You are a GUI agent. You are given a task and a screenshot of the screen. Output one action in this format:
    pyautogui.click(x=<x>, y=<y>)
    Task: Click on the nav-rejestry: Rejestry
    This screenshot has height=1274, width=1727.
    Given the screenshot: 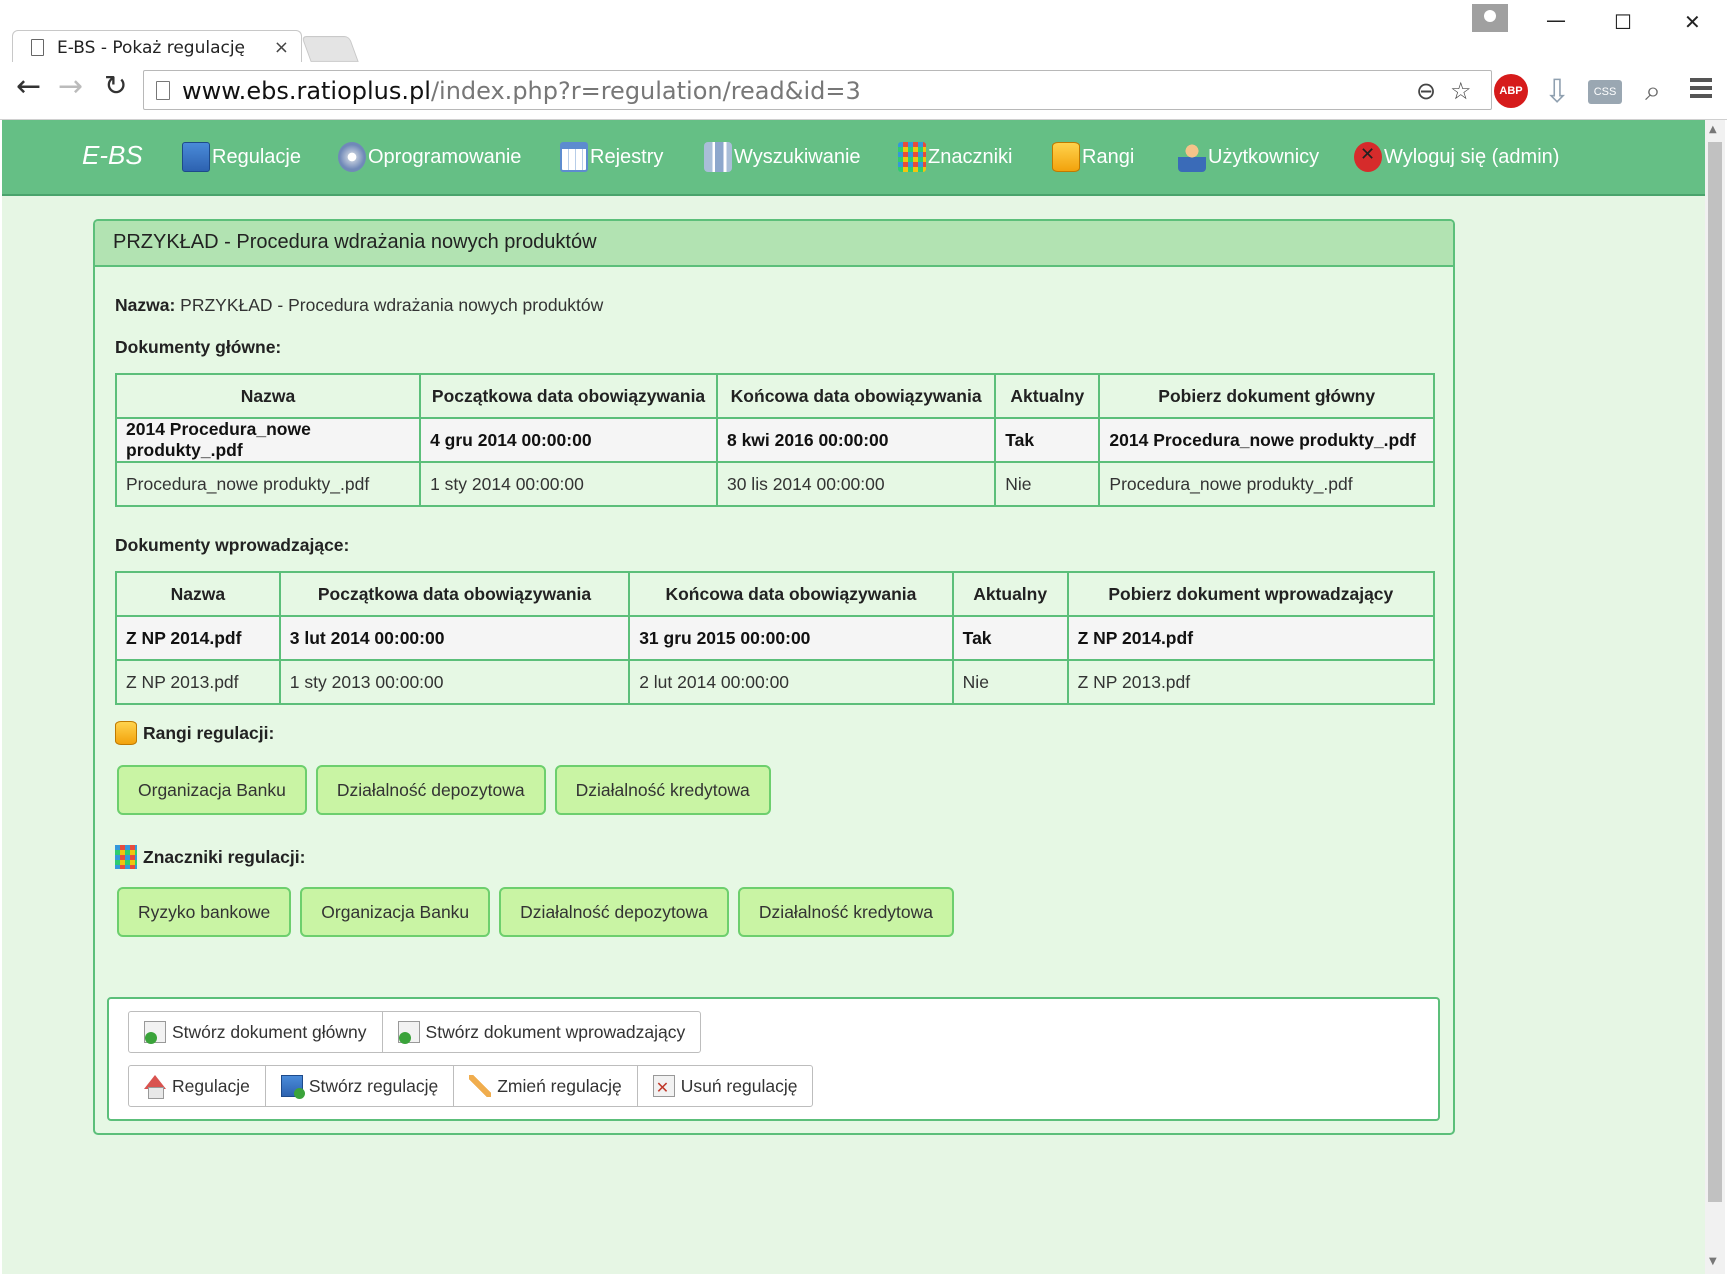 What is the action you would take?
    pyautogui.click(x=611, y=157)
    